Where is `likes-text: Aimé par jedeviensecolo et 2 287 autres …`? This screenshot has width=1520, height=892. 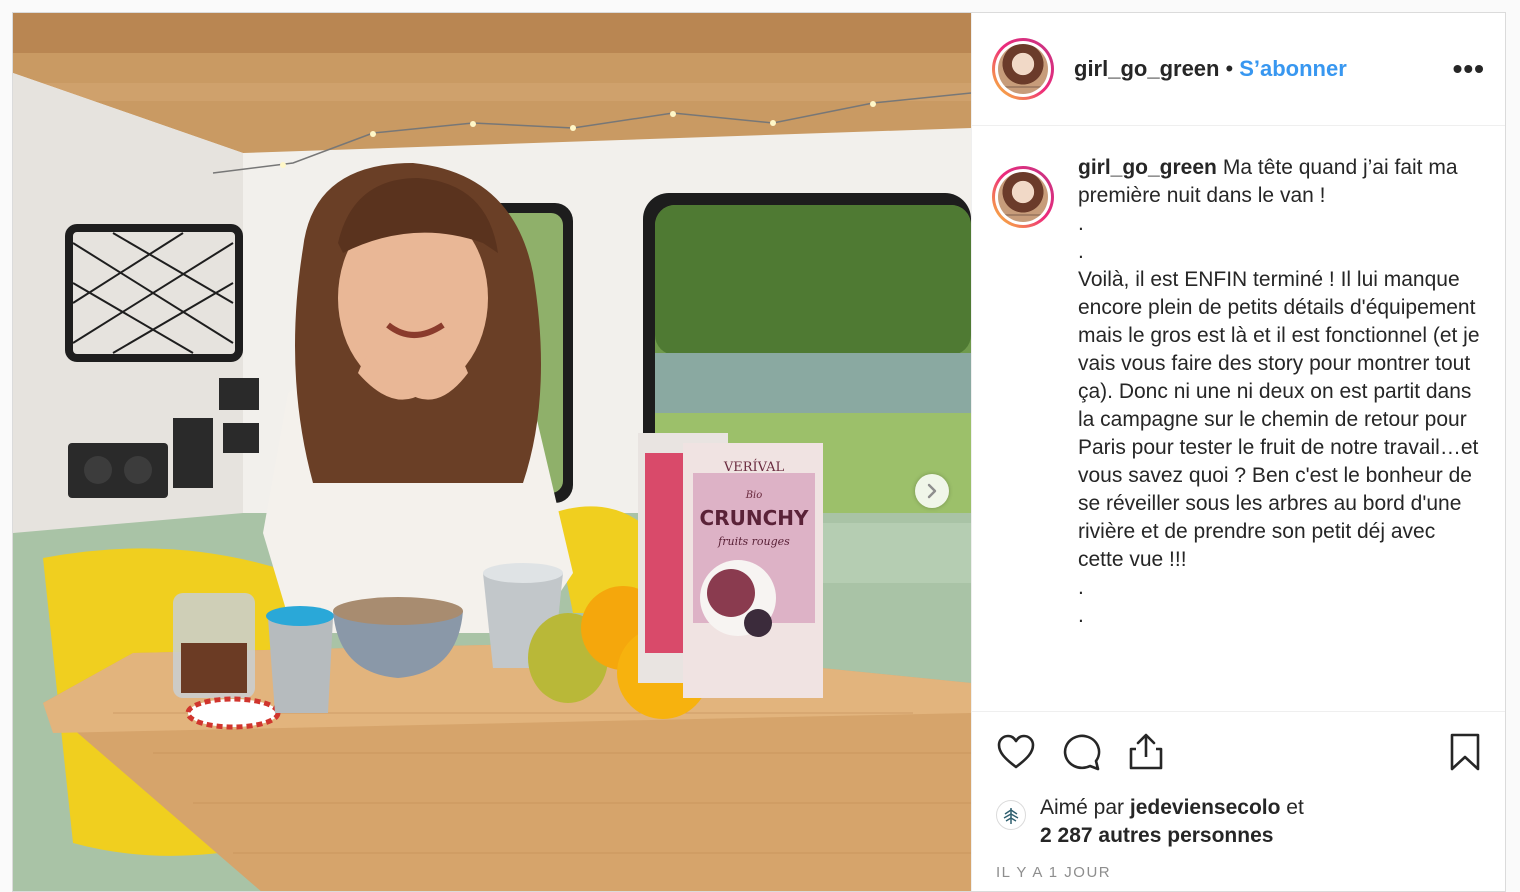 likes-text: Aimé par jedeviensecolo et 2 287 autres … is located at coordinates (1172, 822).